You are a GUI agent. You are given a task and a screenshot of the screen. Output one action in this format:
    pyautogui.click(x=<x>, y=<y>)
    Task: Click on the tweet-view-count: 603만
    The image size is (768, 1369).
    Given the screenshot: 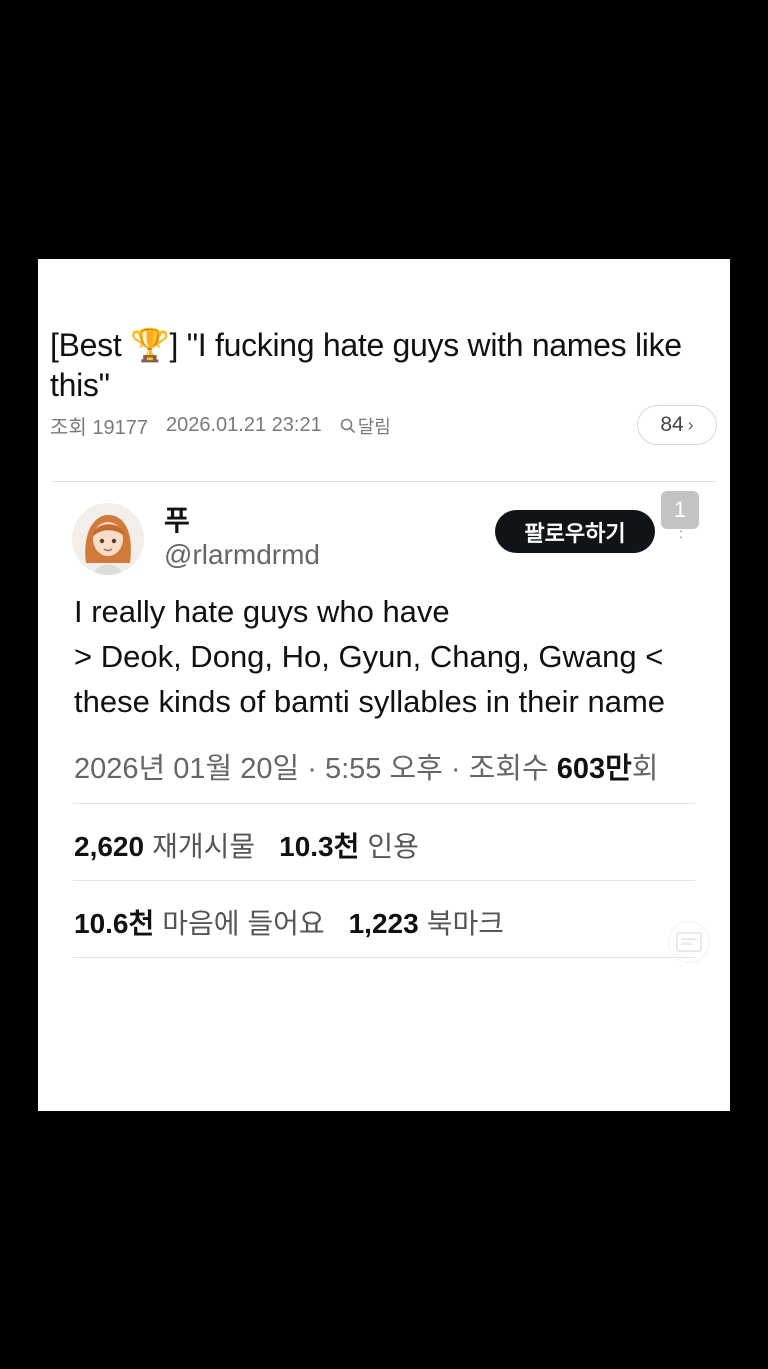 What is the action you would take?
    pyautogui.click(x=594, y=769)
    